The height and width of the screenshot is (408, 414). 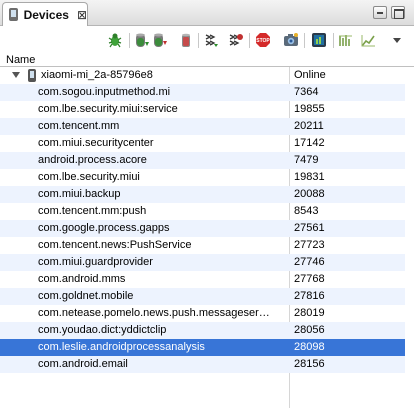 I want to click on start-method-profiling-button, so click(x=236, y=40).